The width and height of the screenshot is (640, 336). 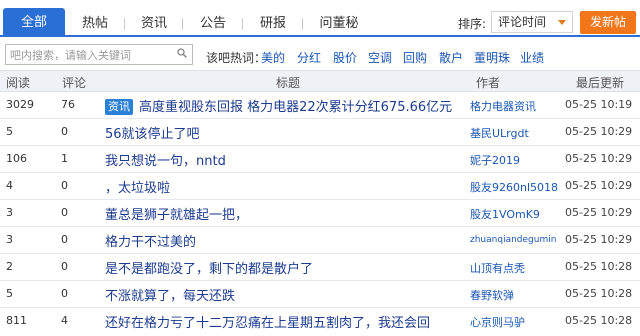 I want to click on read-count: 106, so click(x=16, y=158).